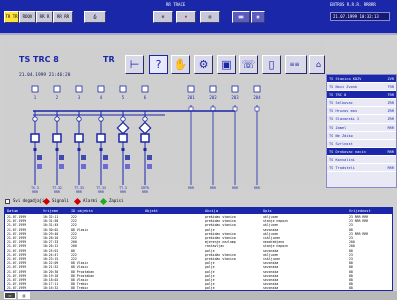 The height and width of the screenshot is (300, 397). What do you see at coordinates (361, 136) in the screenshot?
I see `station-list-item: TS Ne Zdiko` at bounding box center [361, 136].